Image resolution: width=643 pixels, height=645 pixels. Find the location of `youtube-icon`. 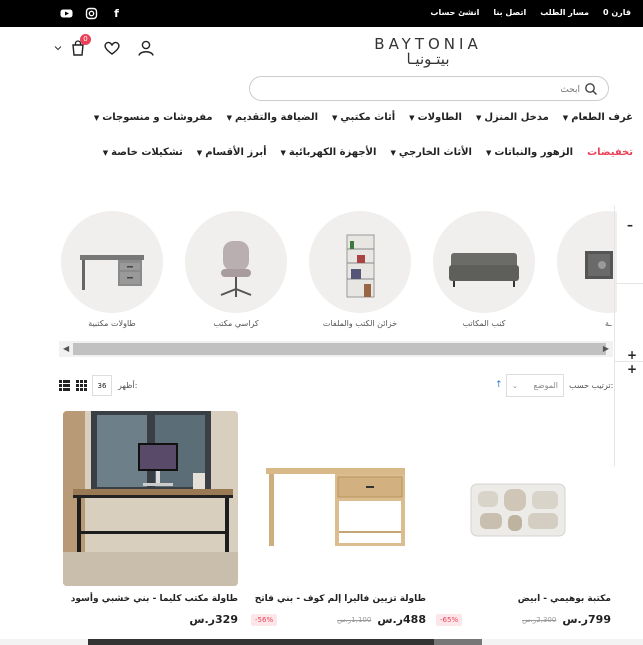

youtube-icon is located at coordinates (66, 13).